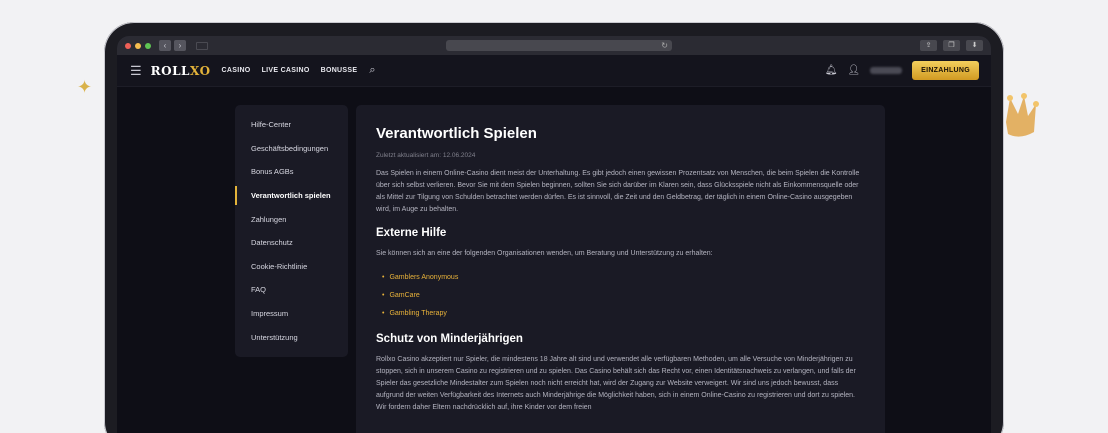 This screenshot has width=1108, height=433. I want to click on search-icon: ⌕, so click(372, 70).